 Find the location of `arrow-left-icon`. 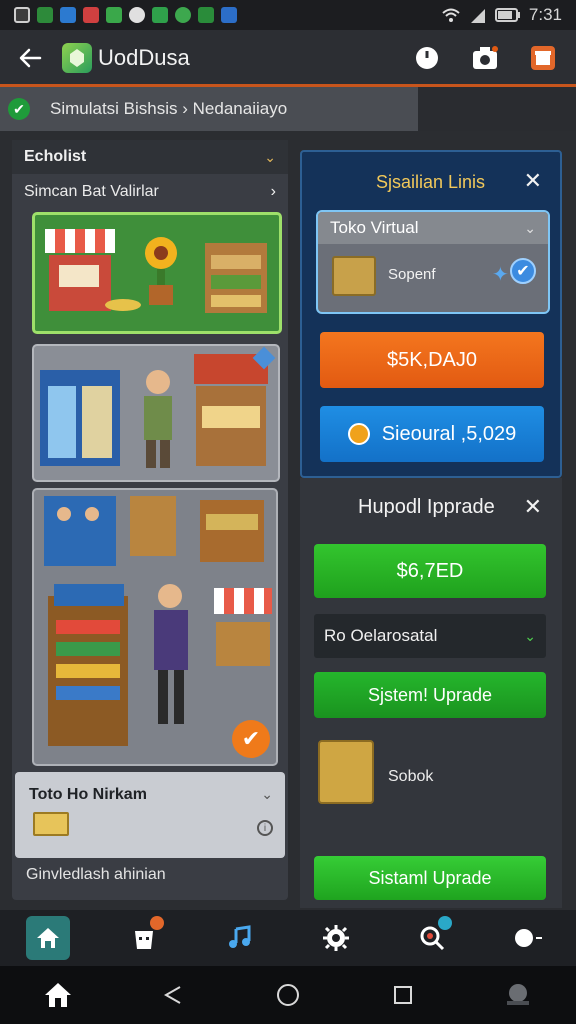

arrow-left-icon is located at coordinates (30, 58).